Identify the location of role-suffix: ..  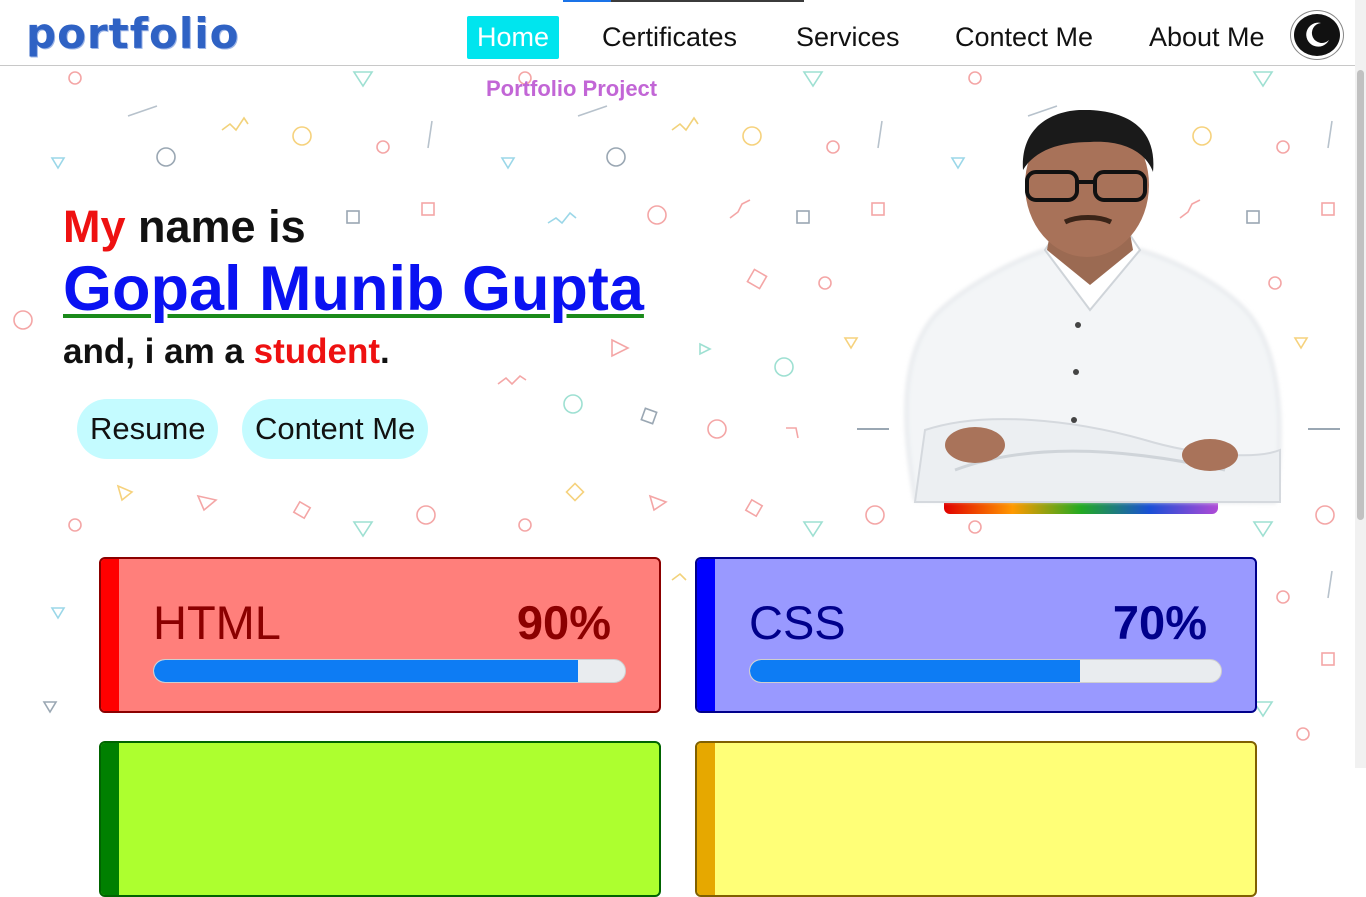
(385, 351).